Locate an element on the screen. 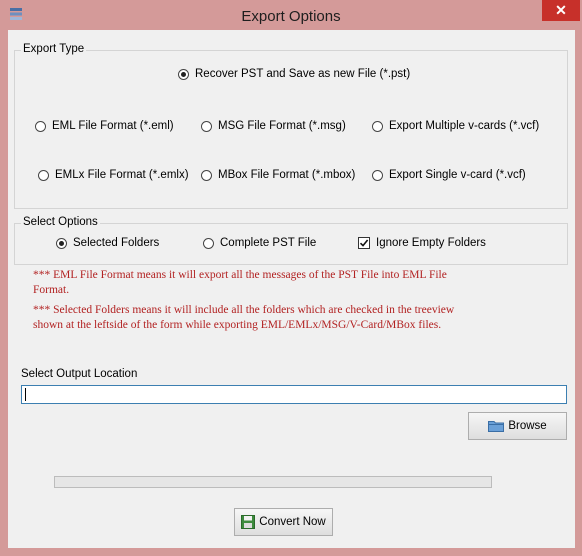 The image size is (582, 556). close-button: ✕ is located at coordinates (561, 10).